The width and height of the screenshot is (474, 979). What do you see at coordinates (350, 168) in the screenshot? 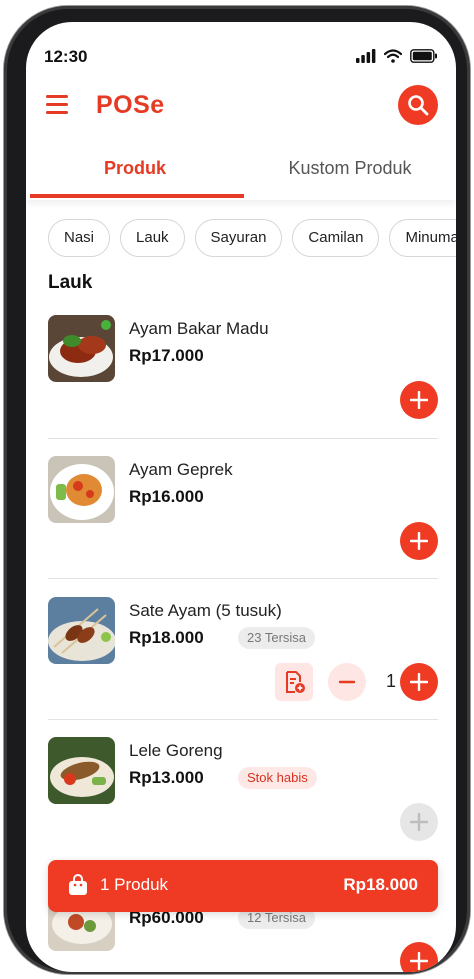
I see `tab-kustom-produk: Kustom Produk` at bounding box center [350, 168].